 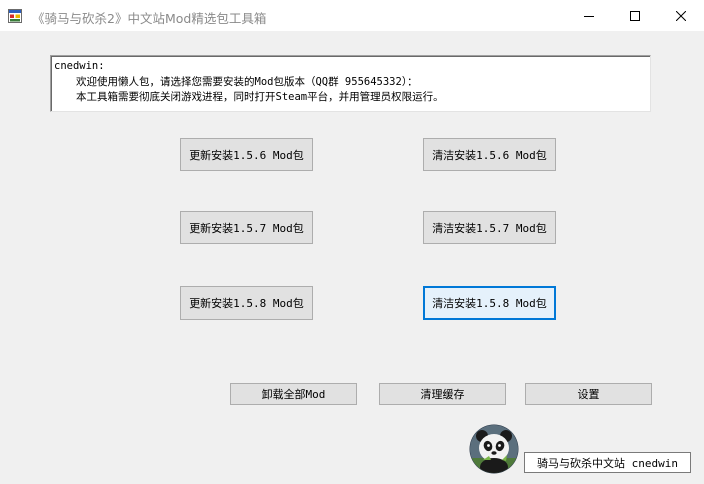 I want to click on close-icon, so click(x=681, y=15).